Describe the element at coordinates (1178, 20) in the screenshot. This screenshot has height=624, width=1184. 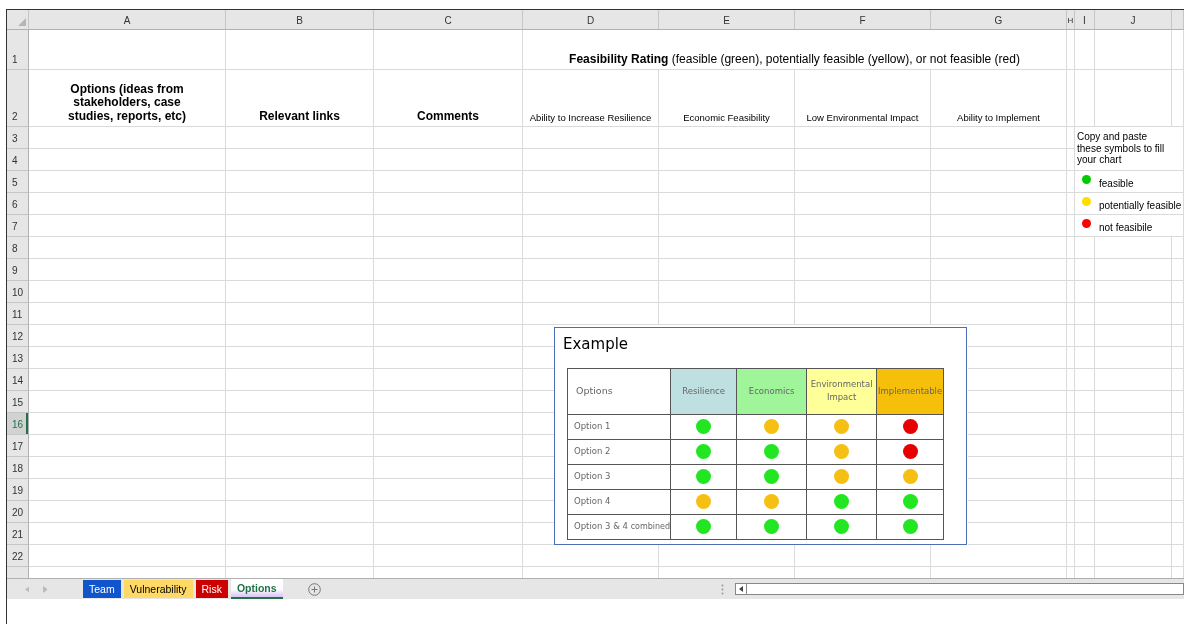
I see `column-header` at that location.